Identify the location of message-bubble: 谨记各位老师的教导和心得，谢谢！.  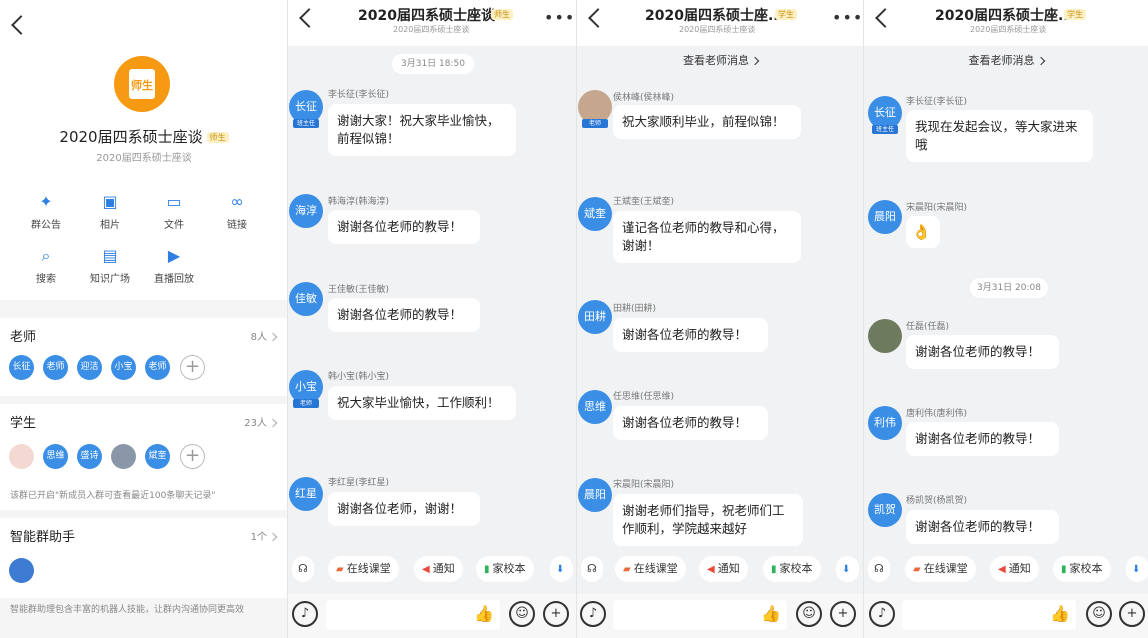
(707, 237).